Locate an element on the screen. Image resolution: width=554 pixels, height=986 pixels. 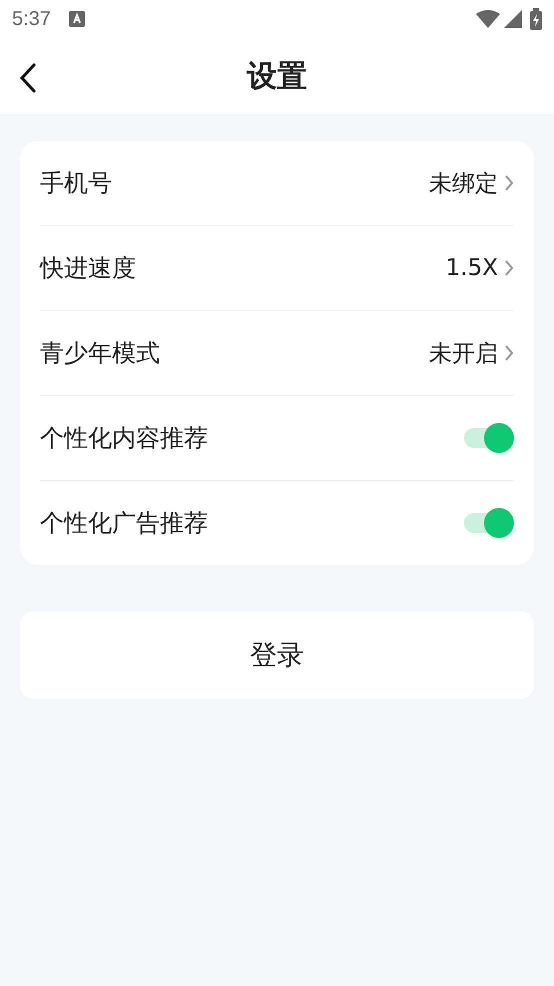
keyboard-icon is located at coordinates (76, 19).